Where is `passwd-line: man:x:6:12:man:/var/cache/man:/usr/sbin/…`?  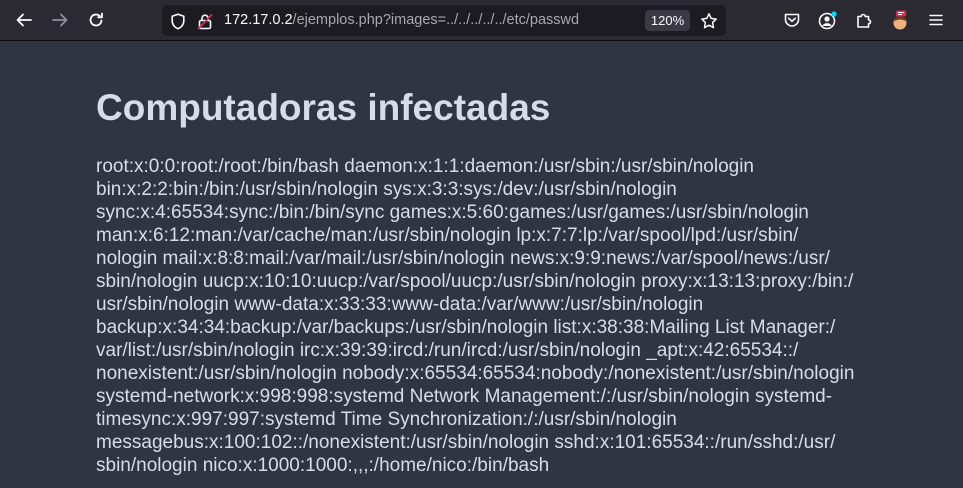 passwd-line: man:x:6:12:man:/var/cache/man:/usr/sbin/… is located at coordinates (447, 235).